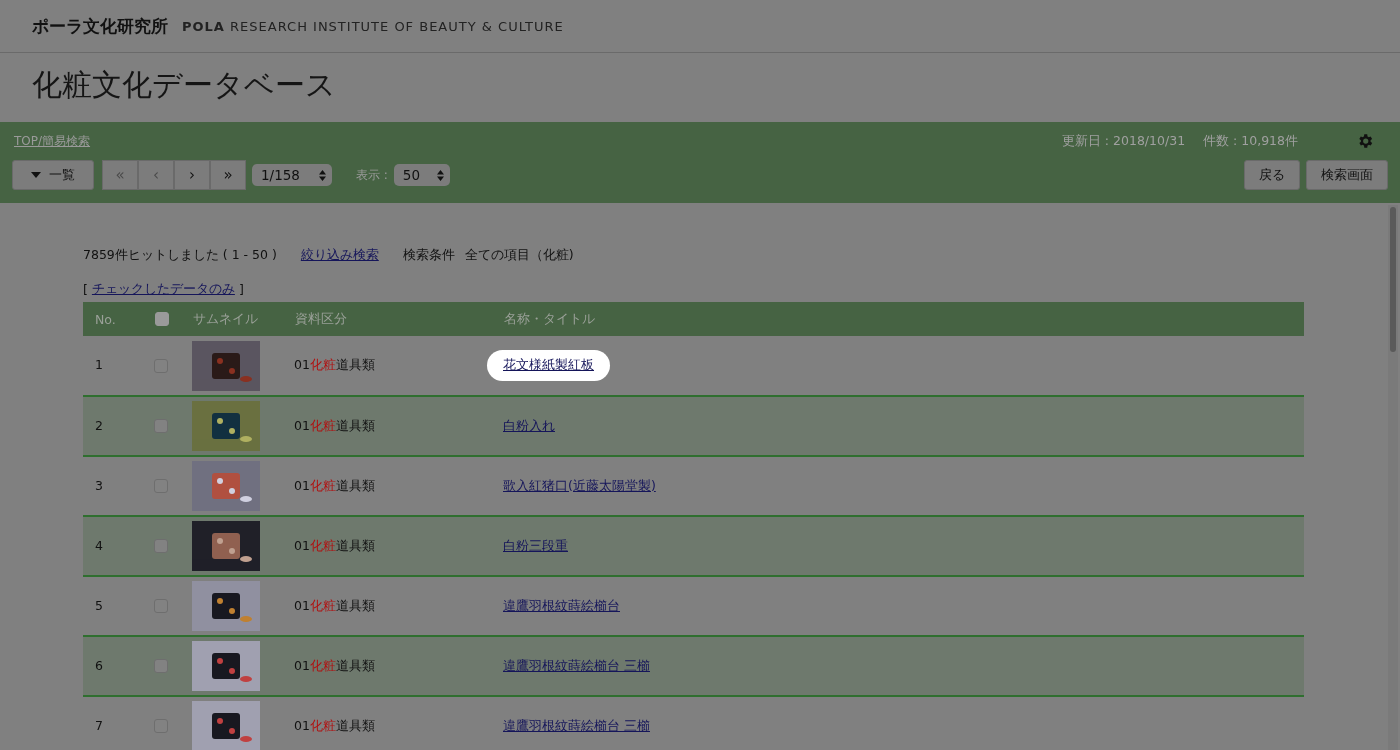 Image resolution: width=1400 pixels, height=750 pixels. I want to click on breadcrumb-link: TOP/簡易検索, so click(52, 141).